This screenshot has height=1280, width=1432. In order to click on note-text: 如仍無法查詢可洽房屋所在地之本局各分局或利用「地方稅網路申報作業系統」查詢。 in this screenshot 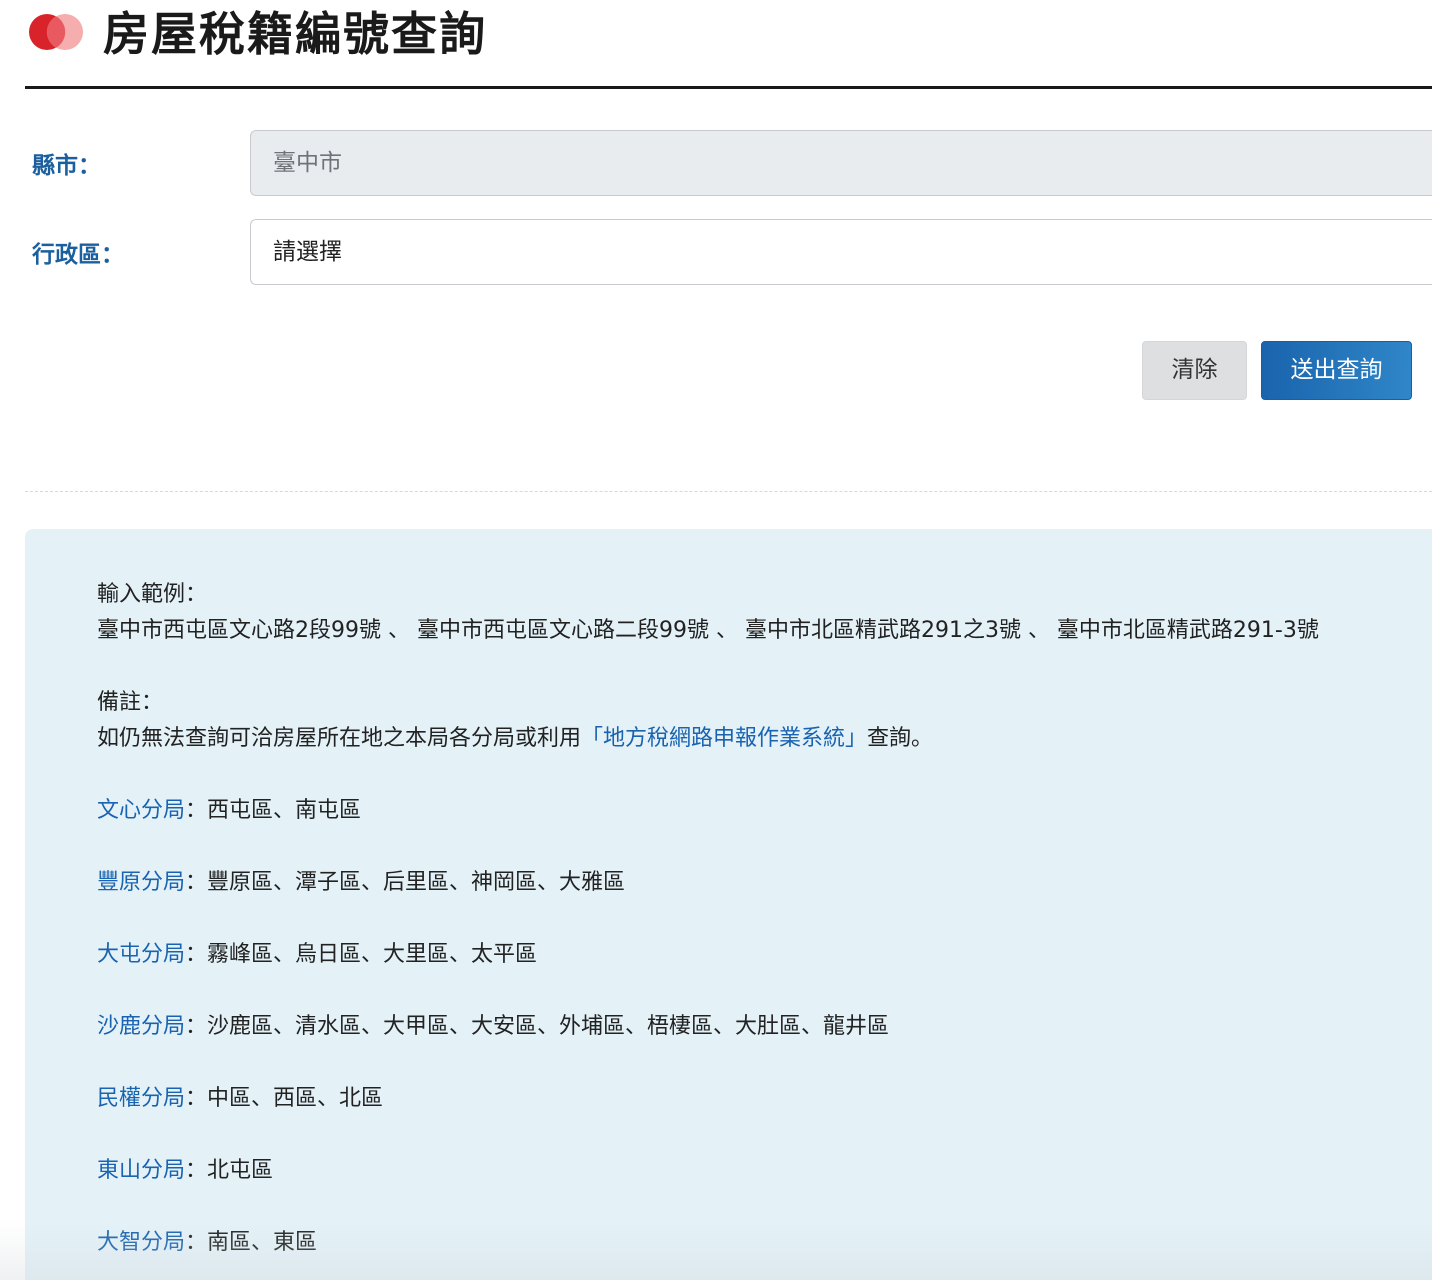, I will do `click(515, 739)`.